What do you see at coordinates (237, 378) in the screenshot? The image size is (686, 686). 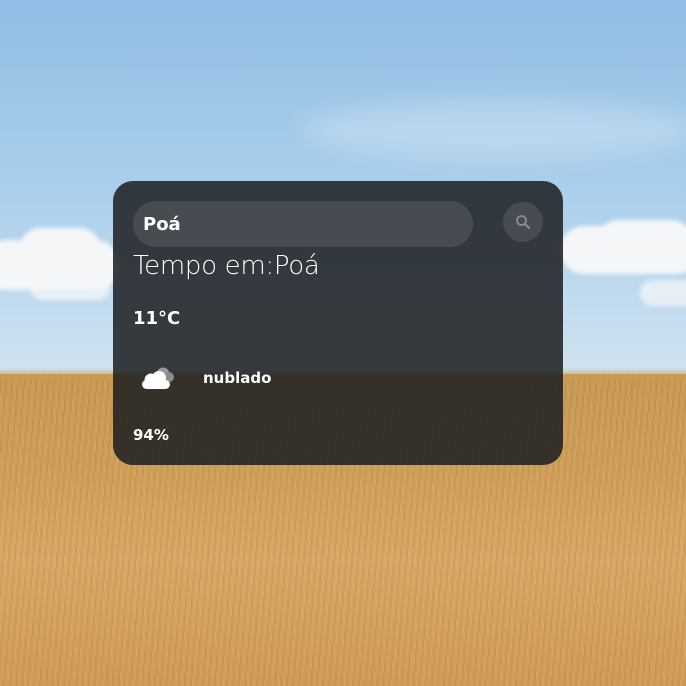 I see `weather-description: nublado` at bounding box center [237, 378].